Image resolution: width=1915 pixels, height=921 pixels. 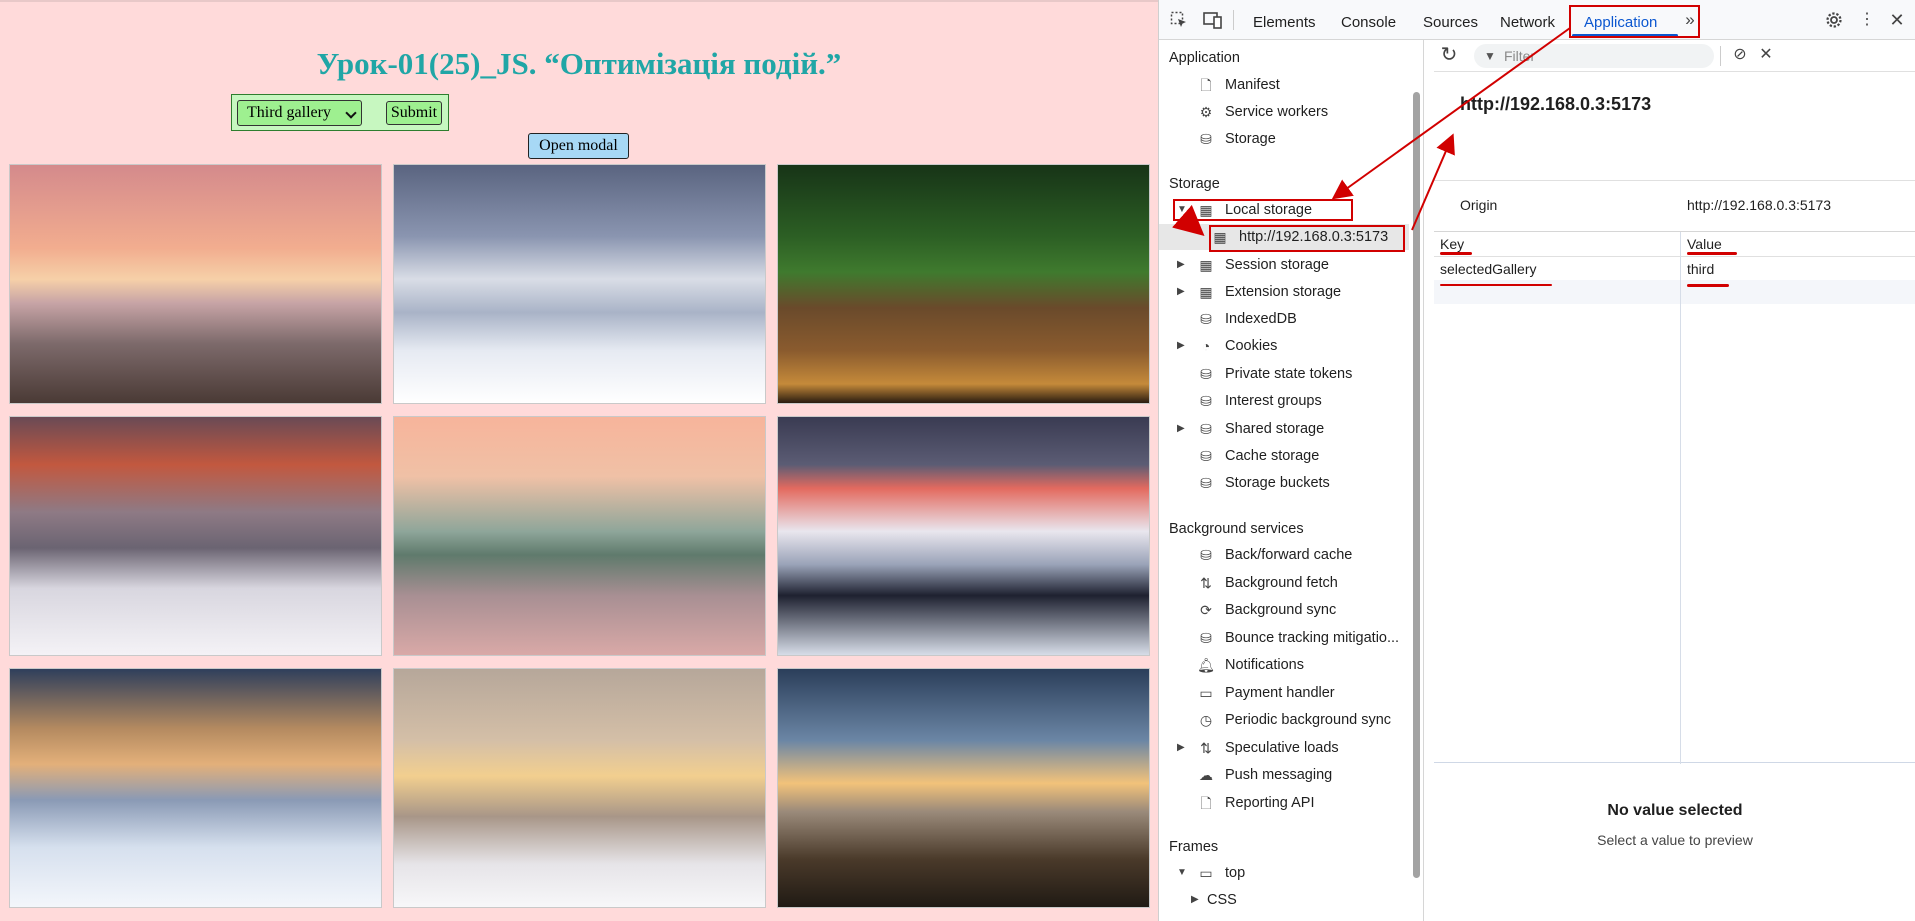 I want to click on table-icon: ▦, so click(x=1206, y=265).